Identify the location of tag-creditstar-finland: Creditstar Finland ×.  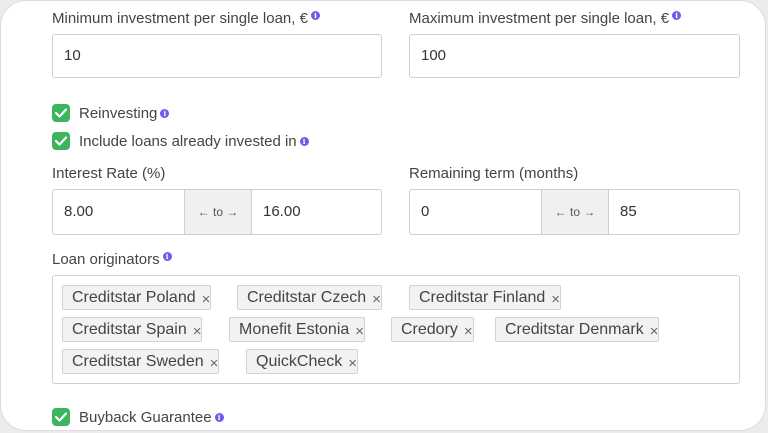
(485, 298).